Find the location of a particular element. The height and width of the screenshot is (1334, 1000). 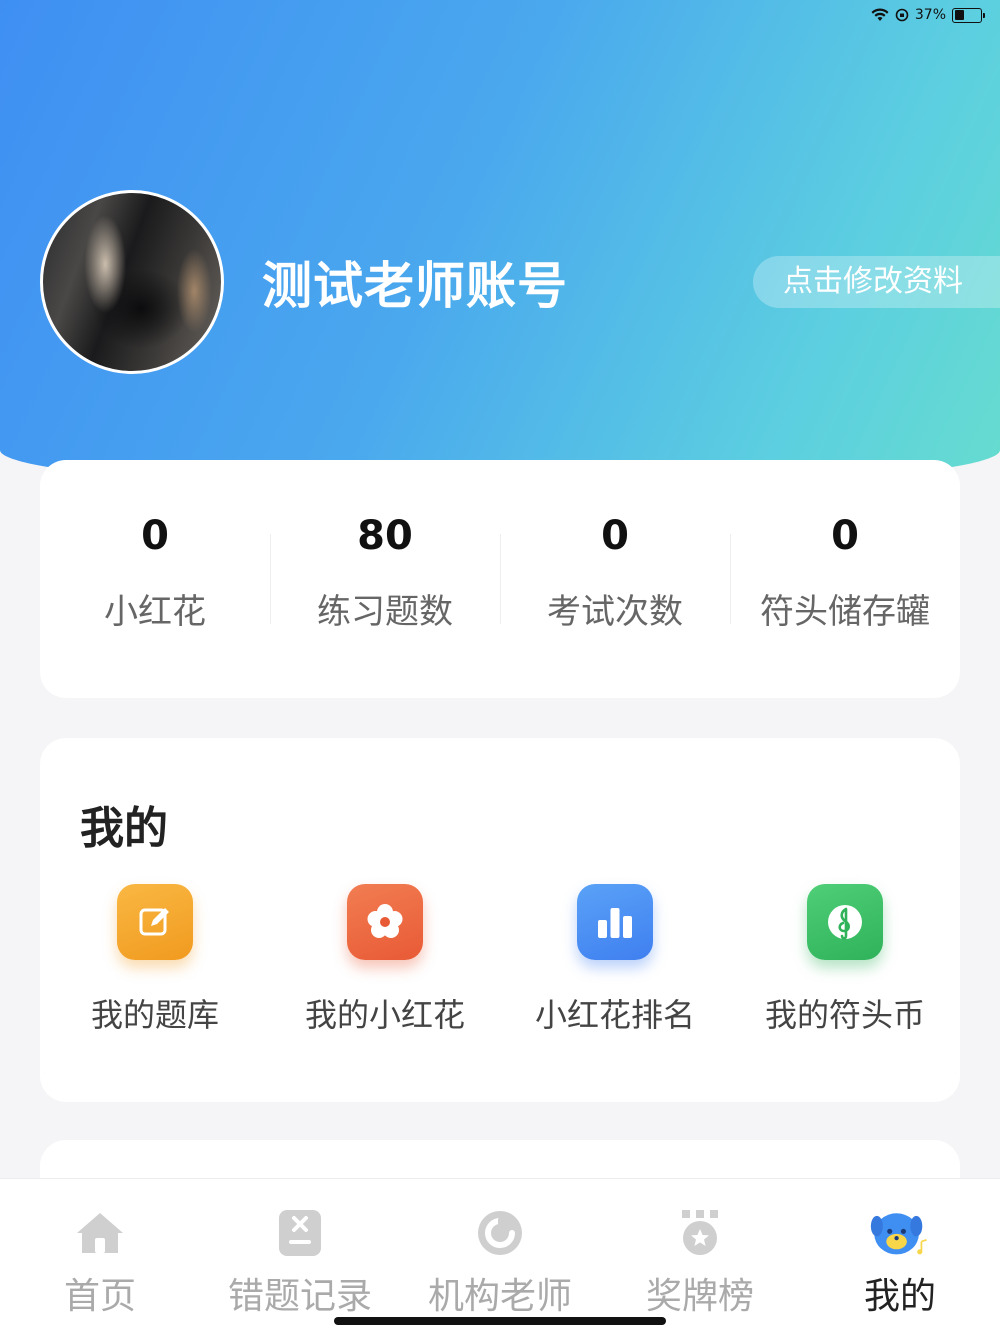

tab-label: 机构老师 is located at coordinates (499, 1296).